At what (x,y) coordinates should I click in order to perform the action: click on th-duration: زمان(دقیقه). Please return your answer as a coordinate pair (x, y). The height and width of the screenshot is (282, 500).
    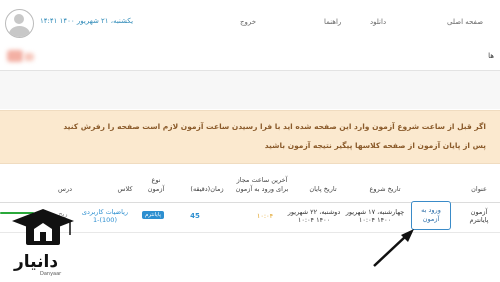
    Looking at the image, I should click on (207, 189).